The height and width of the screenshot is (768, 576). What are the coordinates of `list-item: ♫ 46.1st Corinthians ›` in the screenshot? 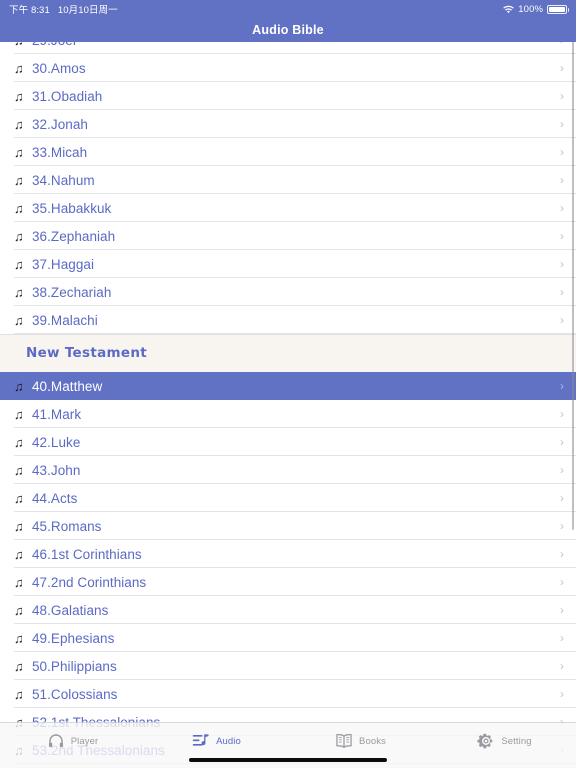 It's located at (288, 554).